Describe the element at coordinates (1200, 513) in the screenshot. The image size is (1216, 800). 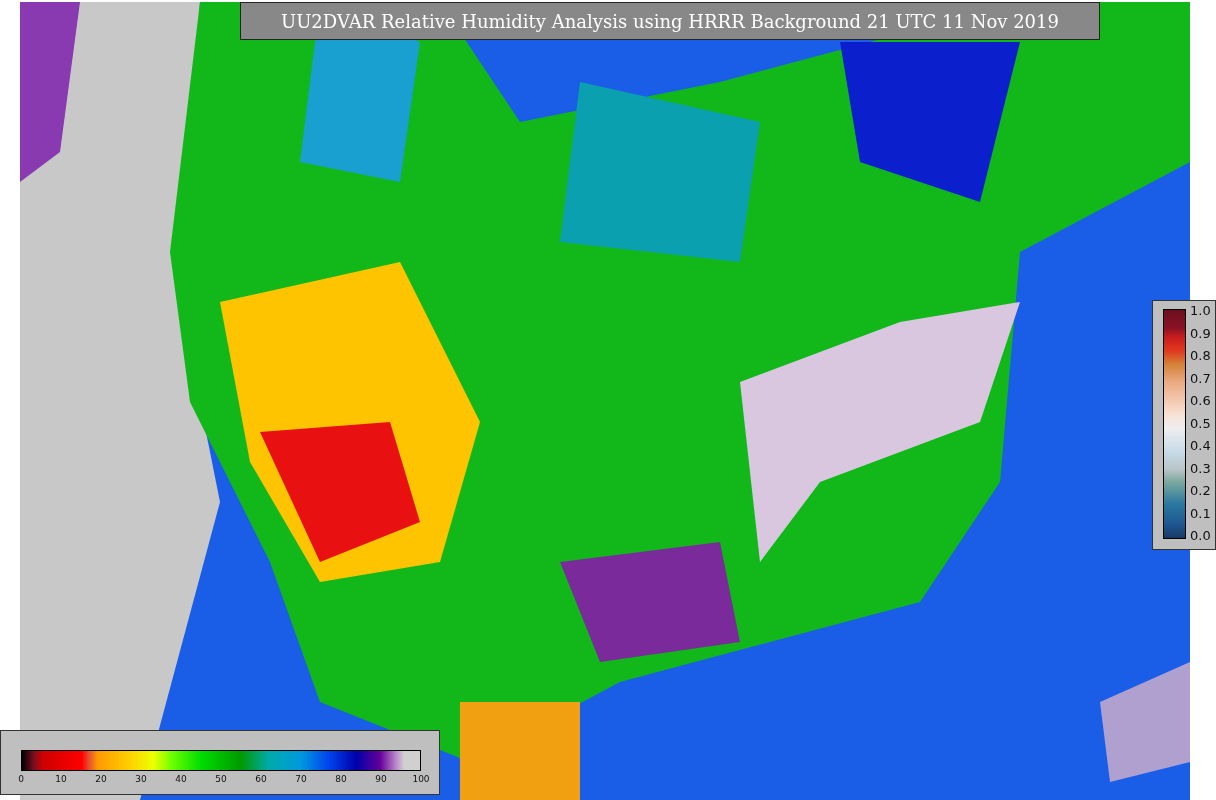
I see `tick-label: 0.1` at that location.